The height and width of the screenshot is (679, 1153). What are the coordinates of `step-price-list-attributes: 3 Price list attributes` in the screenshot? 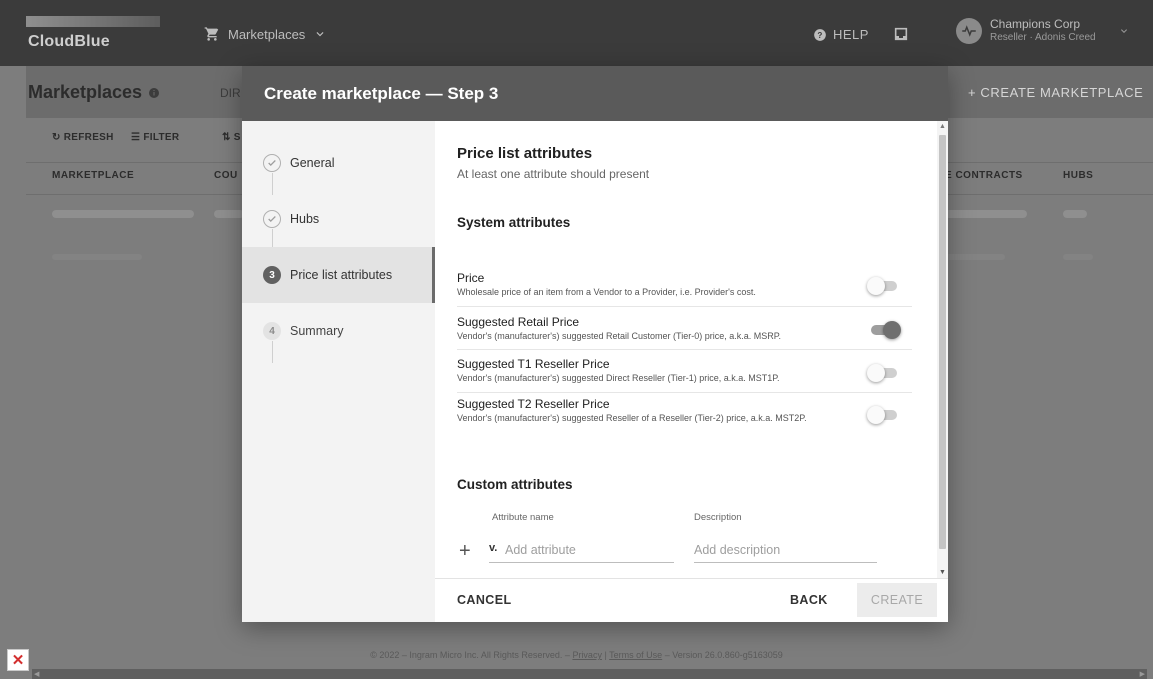 It's located at (338, 275).